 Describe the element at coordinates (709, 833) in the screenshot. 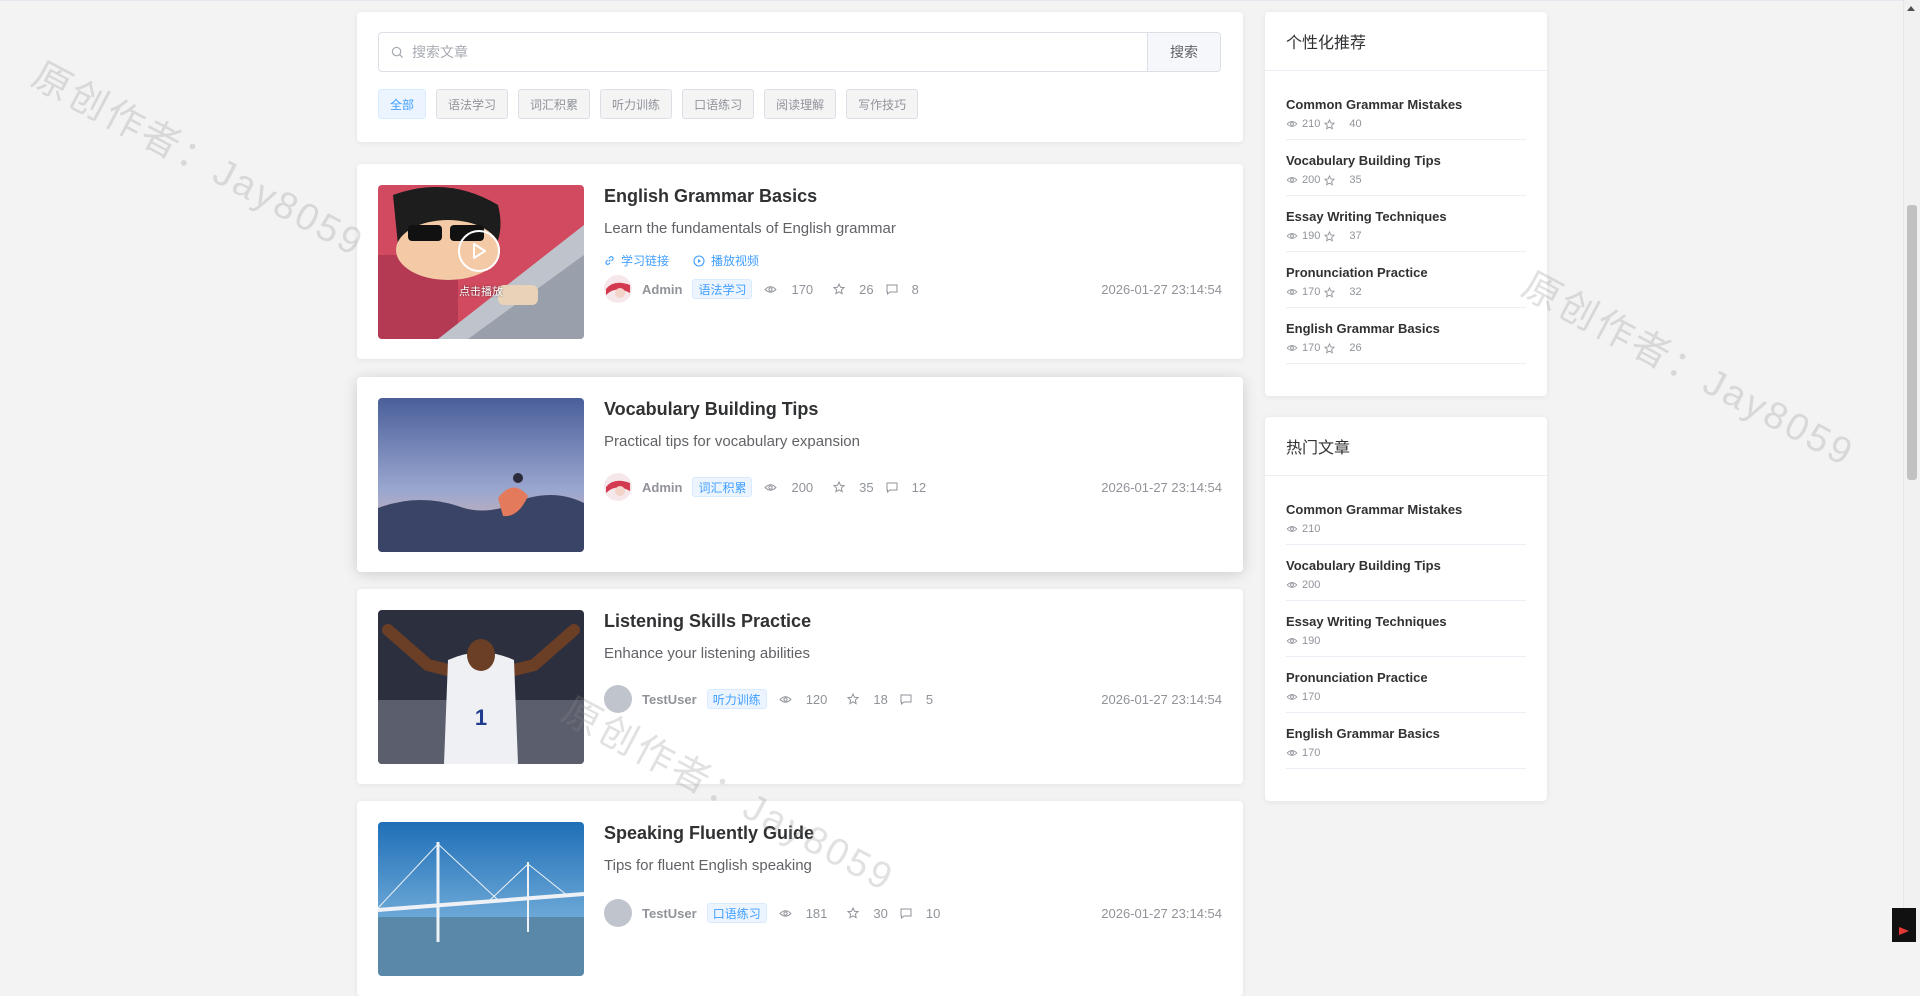

I see `article-title: Speaking Fluently Guide` at that location.